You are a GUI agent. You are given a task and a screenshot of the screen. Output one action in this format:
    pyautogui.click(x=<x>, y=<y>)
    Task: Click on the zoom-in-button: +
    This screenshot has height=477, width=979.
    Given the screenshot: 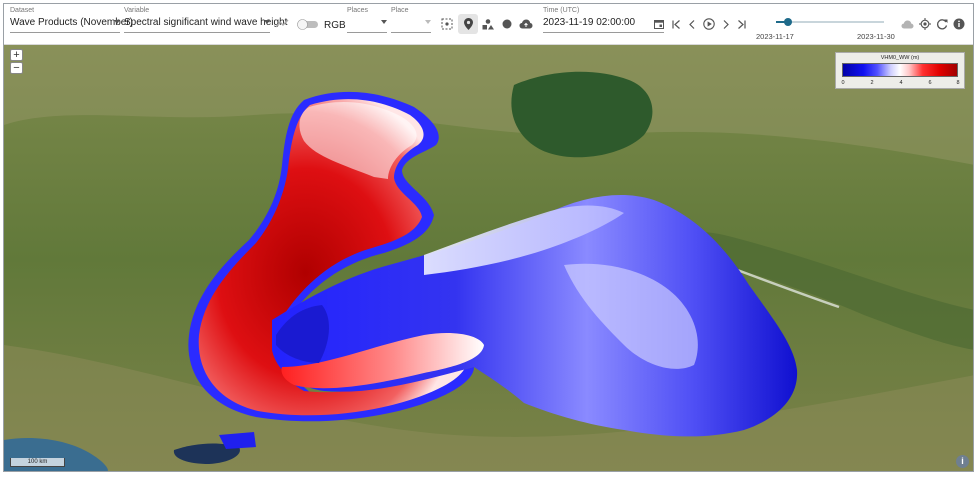 What is the action you would take?
    pyautogui.click(x=16, y=55)
    